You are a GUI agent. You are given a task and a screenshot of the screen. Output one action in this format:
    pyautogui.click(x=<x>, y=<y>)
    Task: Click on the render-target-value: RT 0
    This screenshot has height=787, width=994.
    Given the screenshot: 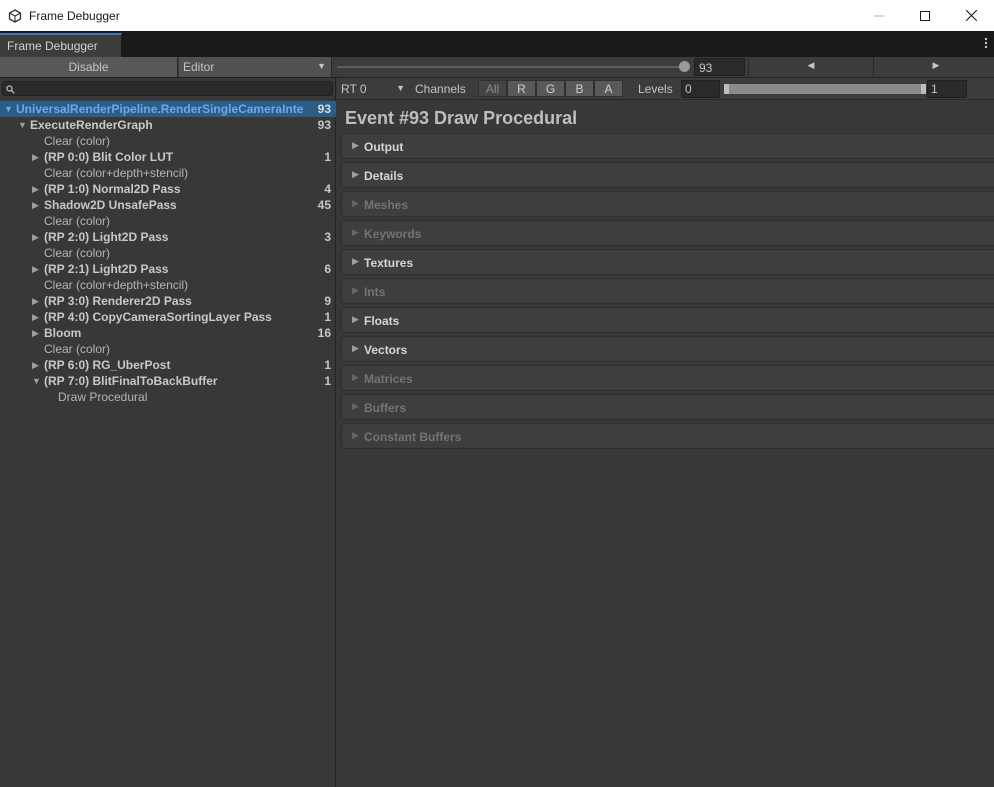 What is the action you would take?
    pyautogui.click(x=354, y=89)
    